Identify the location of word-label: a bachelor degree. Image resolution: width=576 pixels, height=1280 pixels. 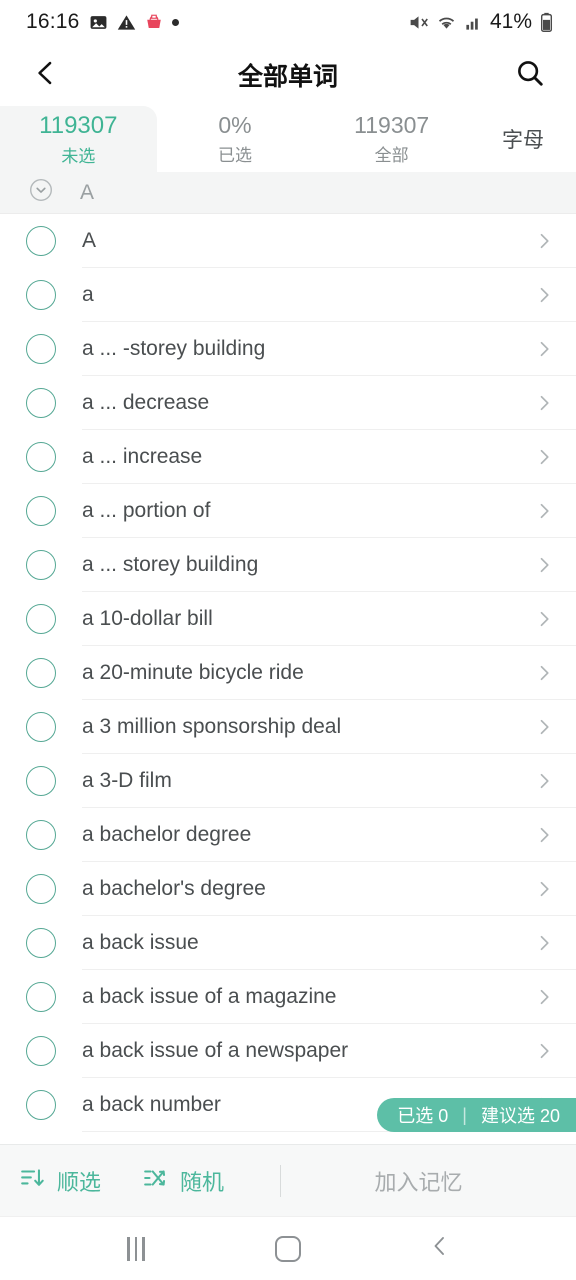
(167, 834).